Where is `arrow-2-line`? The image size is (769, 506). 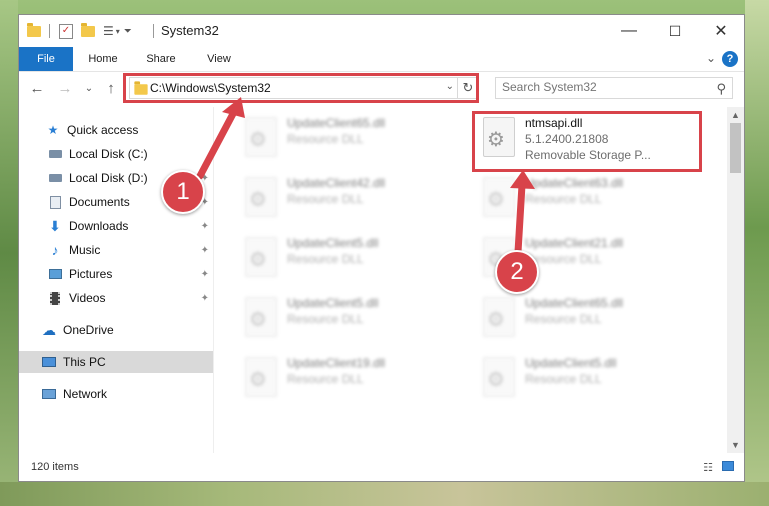 arrow-2-line is located at coordinates (520, 218).